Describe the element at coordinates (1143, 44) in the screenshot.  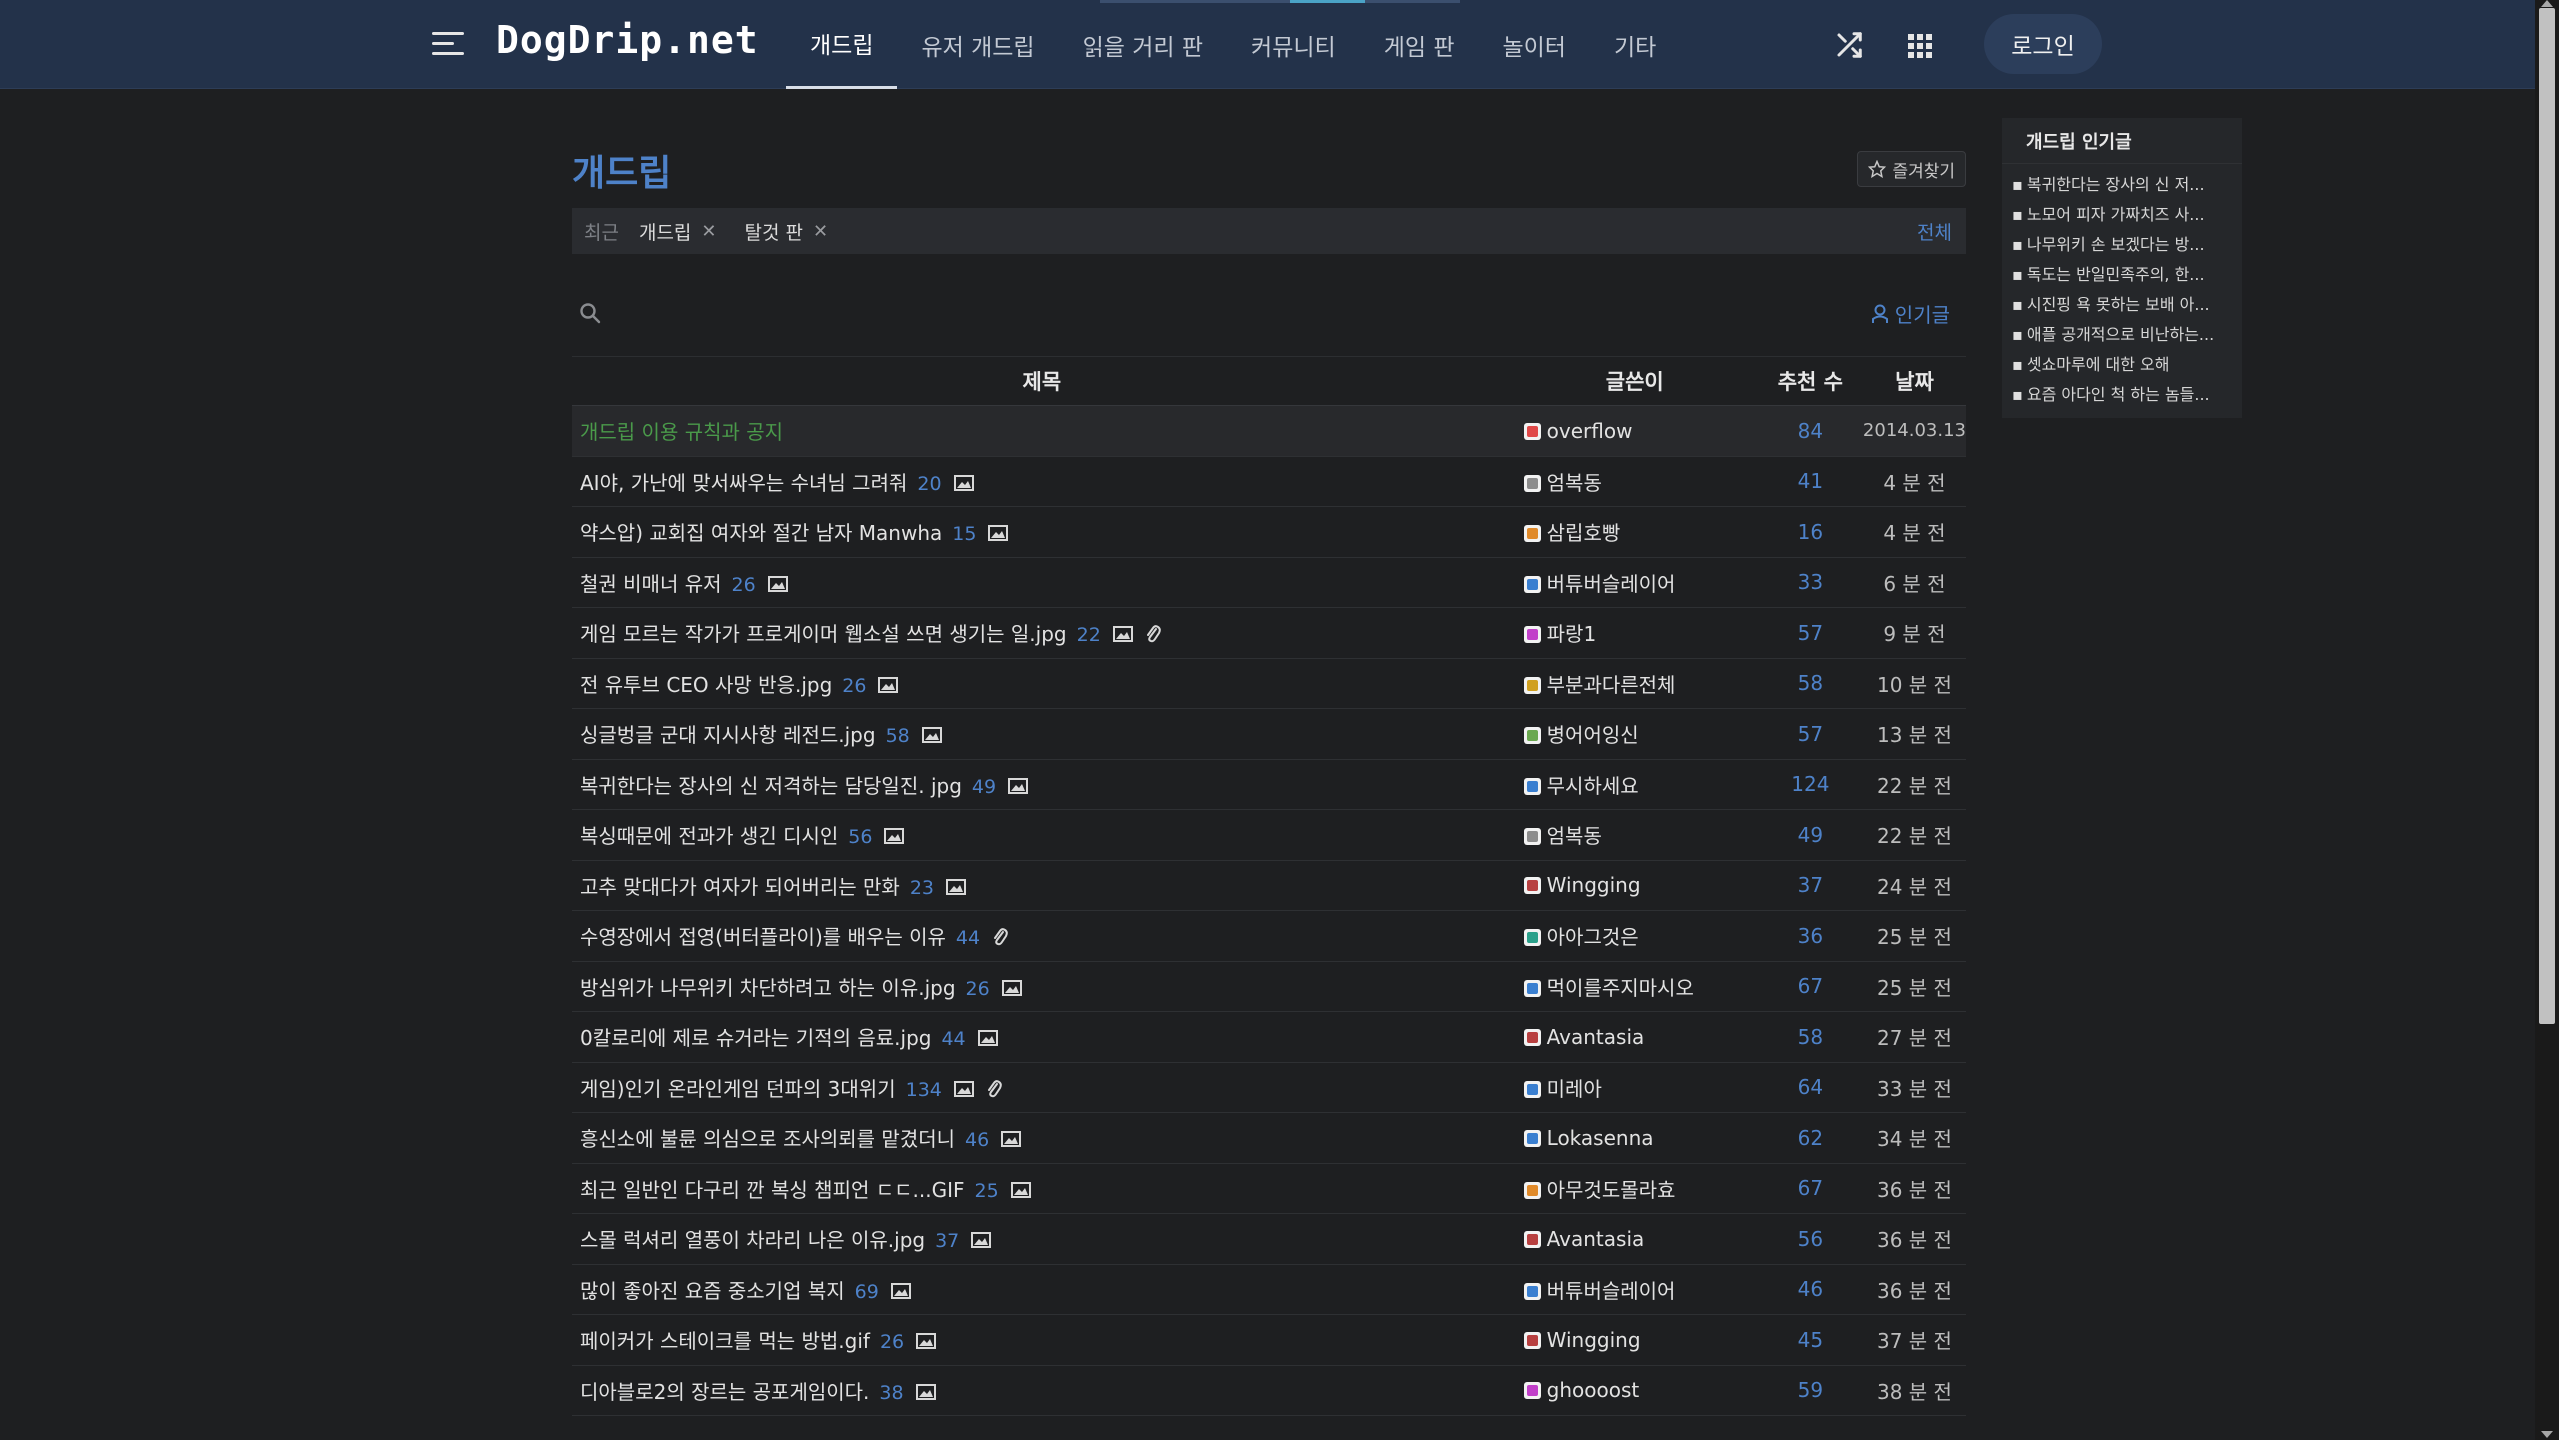
I see `nav-item-reading: 읽을 거리 판` at that location.